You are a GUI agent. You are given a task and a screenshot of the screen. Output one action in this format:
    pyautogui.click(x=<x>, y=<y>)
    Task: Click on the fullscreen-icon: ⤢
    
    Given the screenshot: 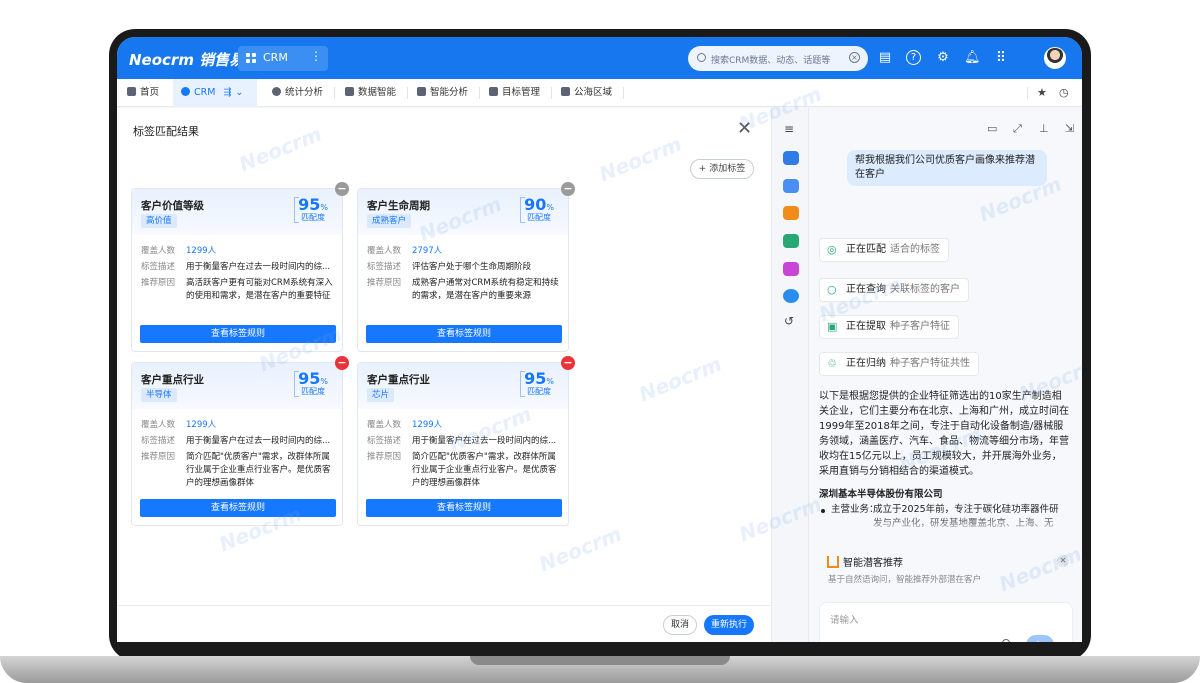 What is the action you would take?
    pyautogui.click(x=1017, y=129)
    